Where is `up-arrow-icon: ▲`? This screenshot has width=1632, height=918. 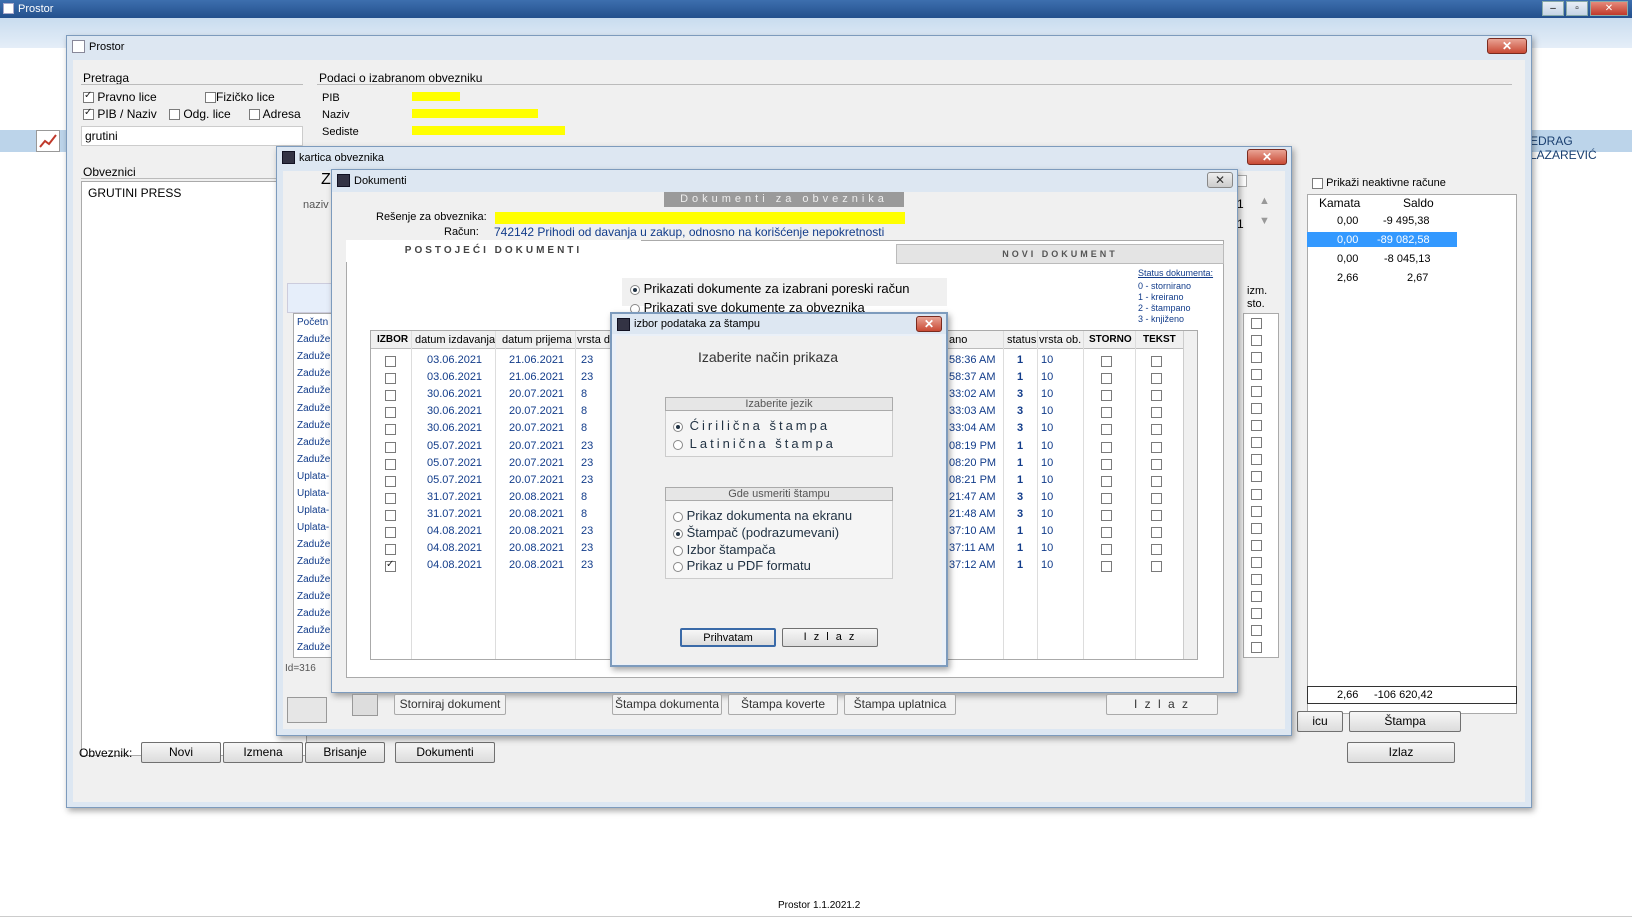
up-arrow-icon: ▲ is located at coordinates (1264, 201).